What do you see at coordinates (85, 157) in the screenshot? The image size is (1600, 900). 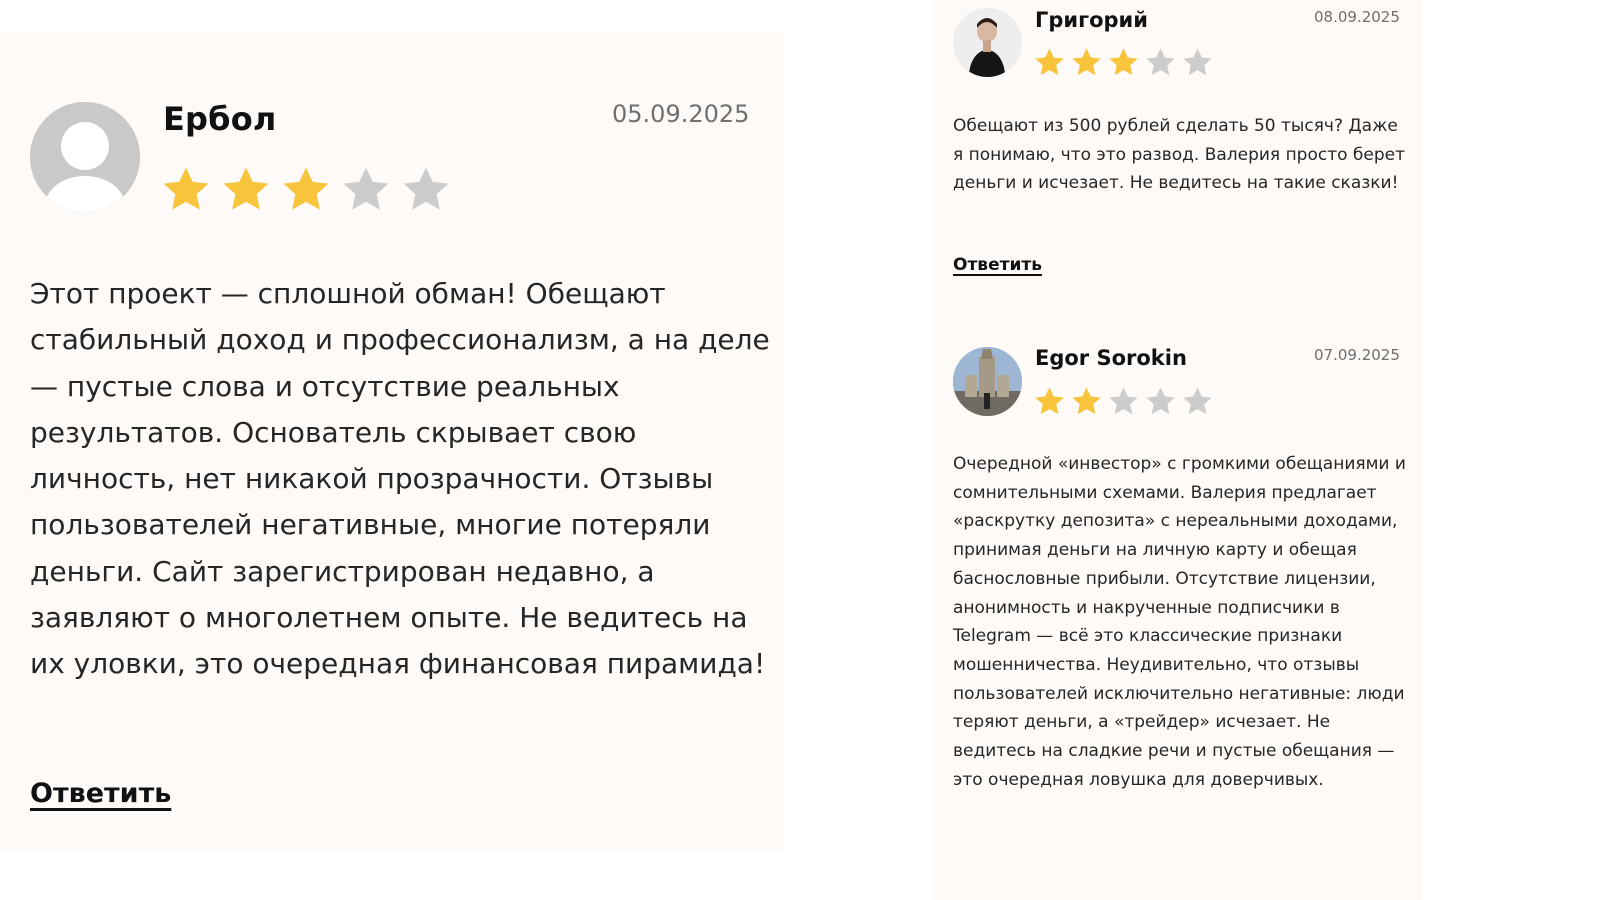 I see `default-avatar-icon` at bounding box center [85, 157].